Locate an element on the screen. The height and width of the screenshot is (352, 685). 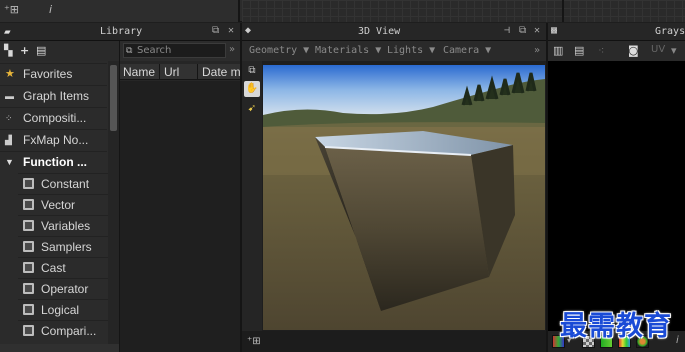
search-input: ⧉ Search is located at coordinates (174, 50).